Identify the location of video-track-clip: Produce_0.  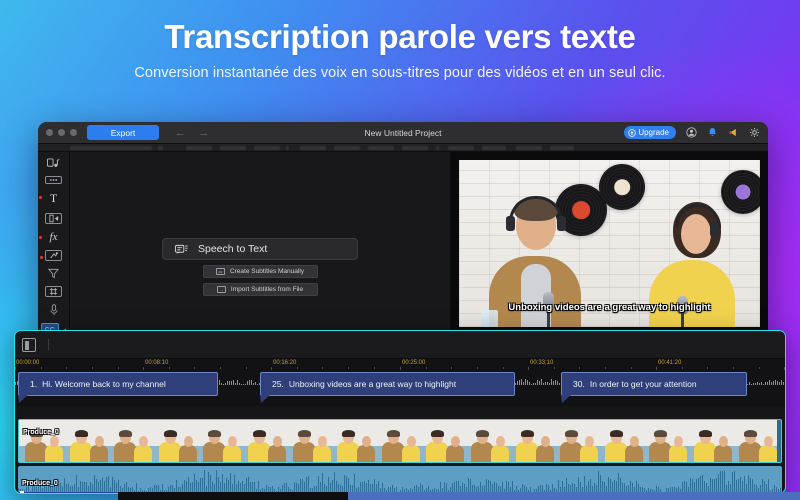
(400, 441).